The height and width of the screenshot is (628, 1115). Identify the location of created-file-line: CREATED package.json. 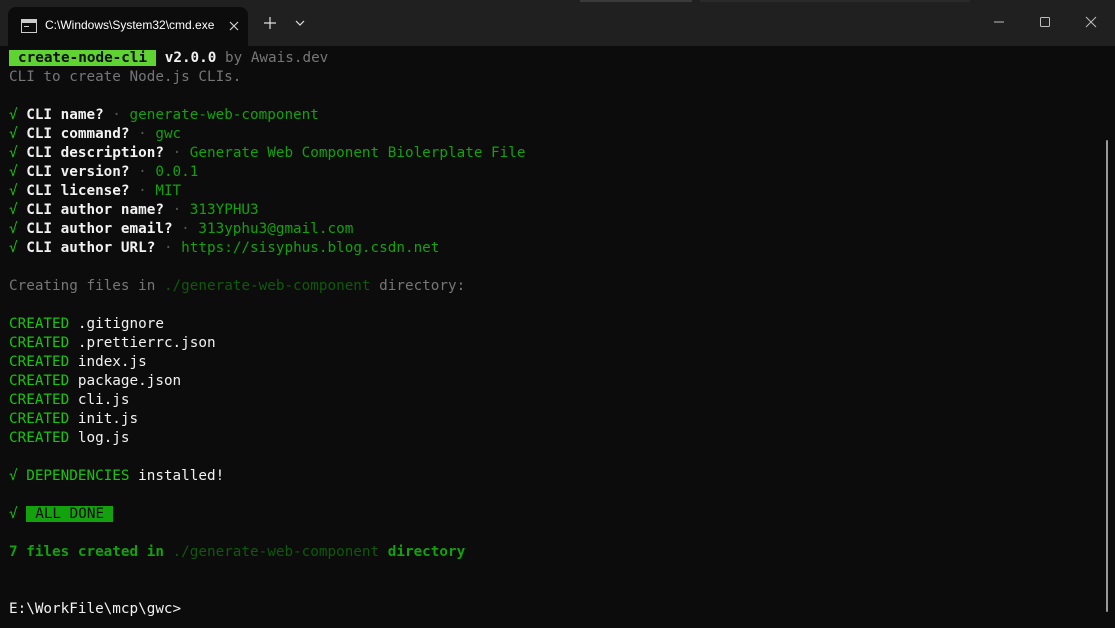
(95, 381).